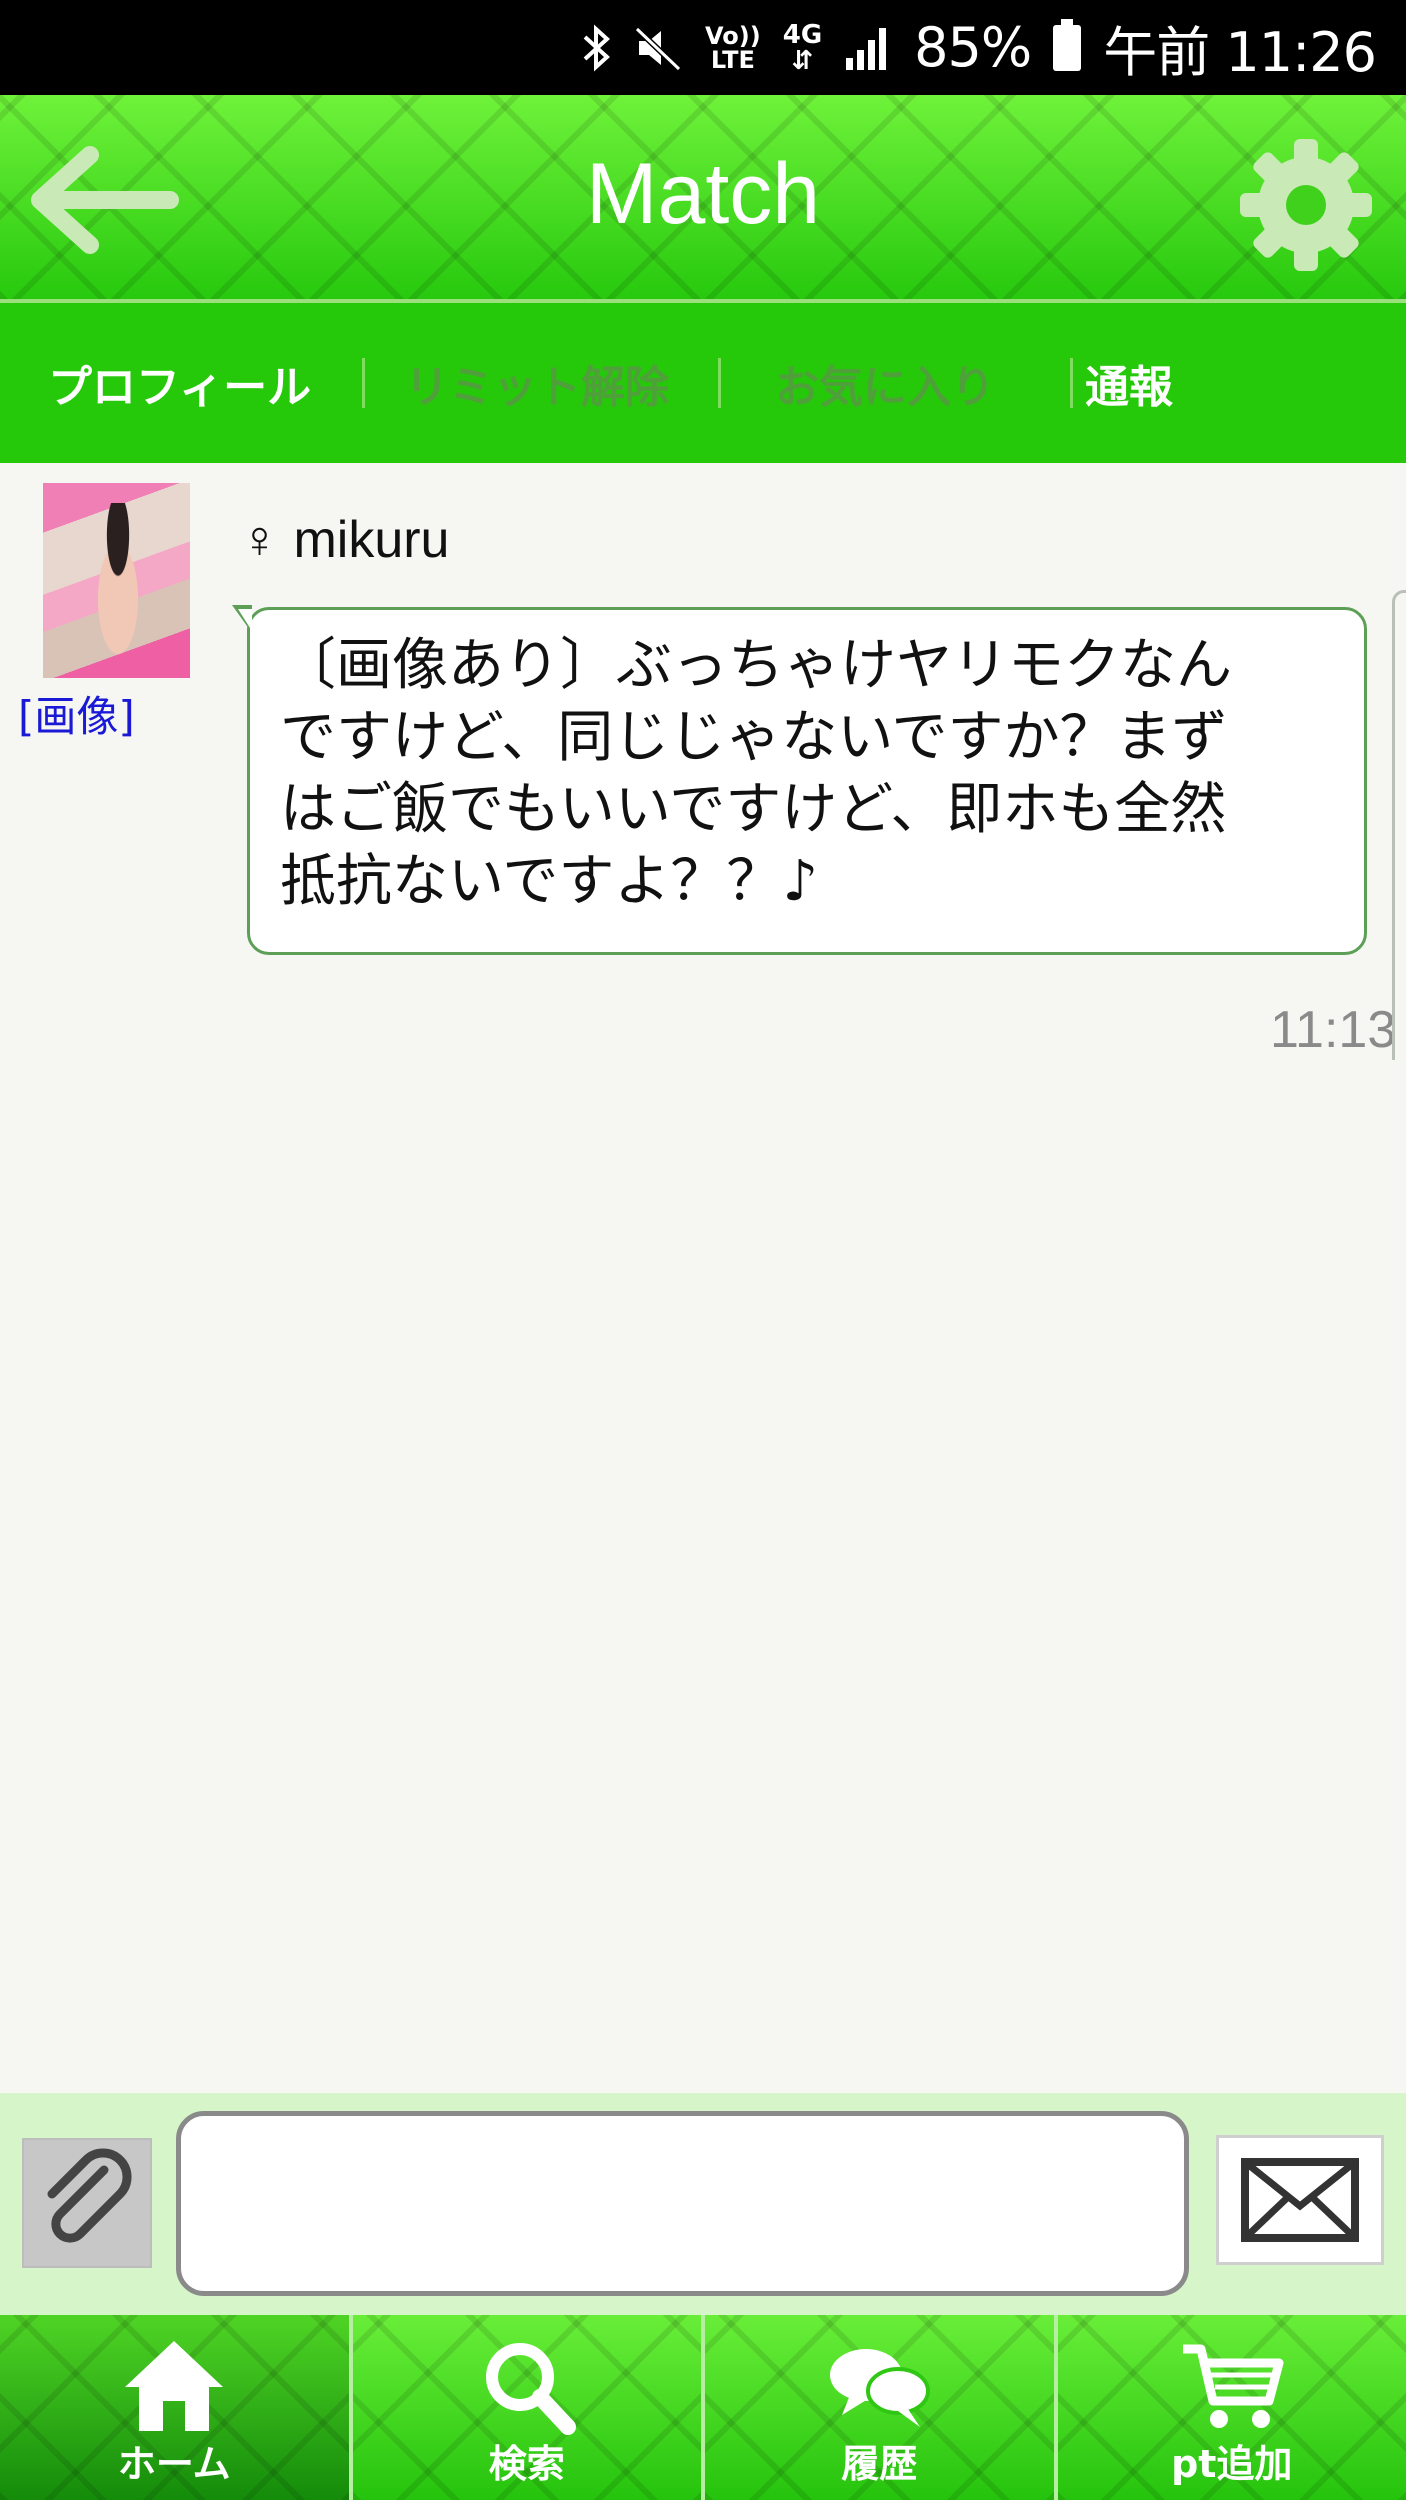 This screenshot has height=2500, width=1406. What do you see at coordinates (259, 540) in the screenshot?
I see `female-icon: ♀` at bounding box center [259, 540].